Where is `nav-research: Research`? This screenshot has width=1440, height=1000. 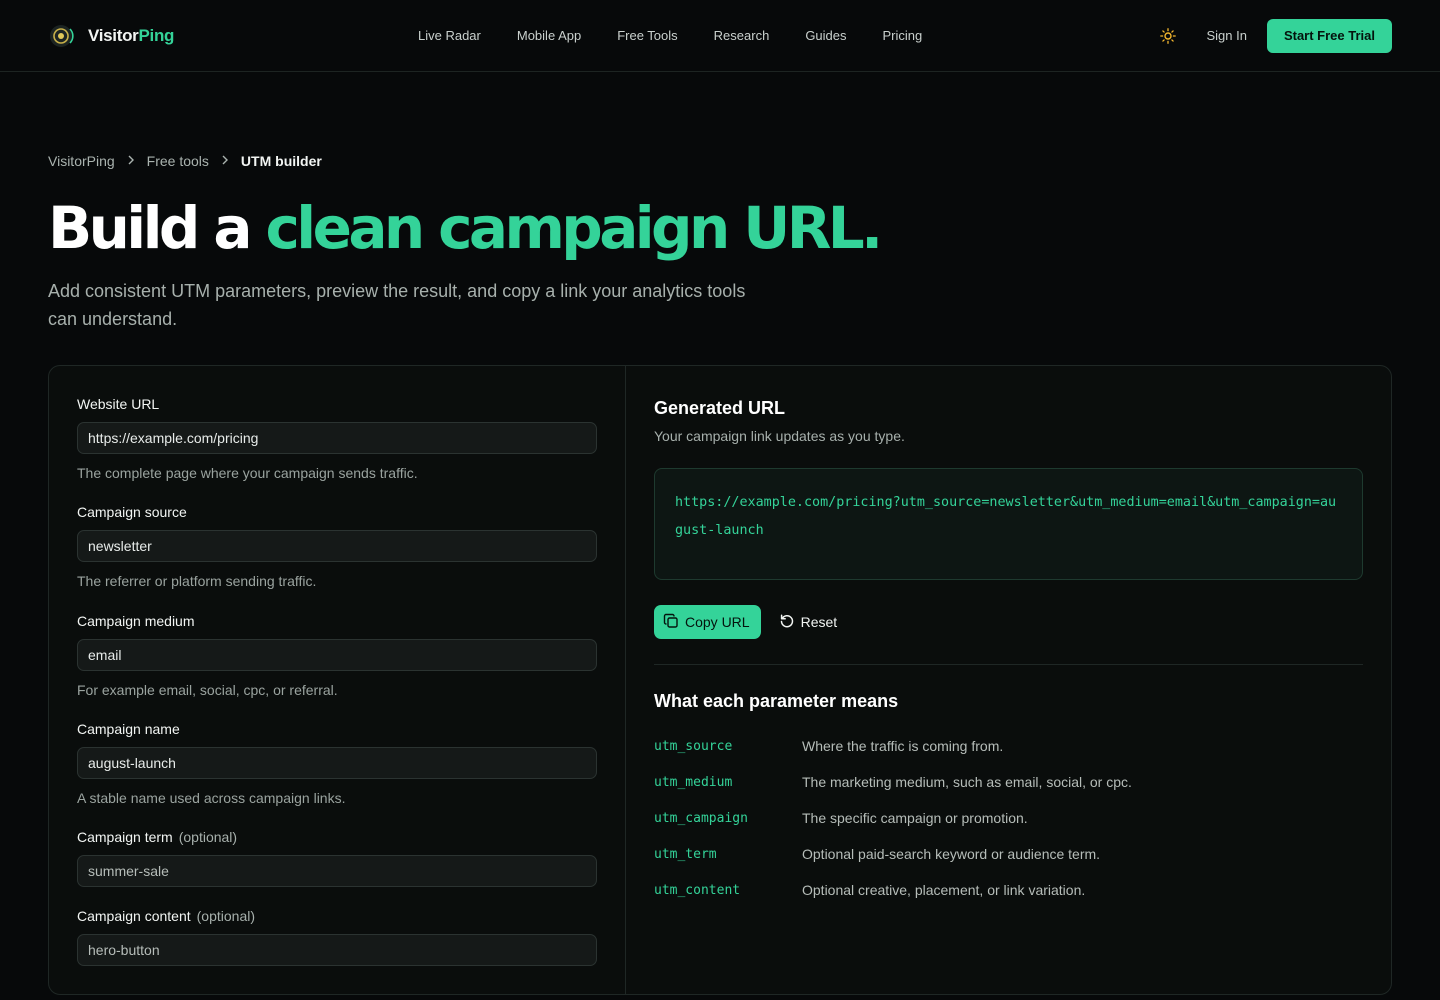
nav-research: Research is located at coordinates (742, 35).